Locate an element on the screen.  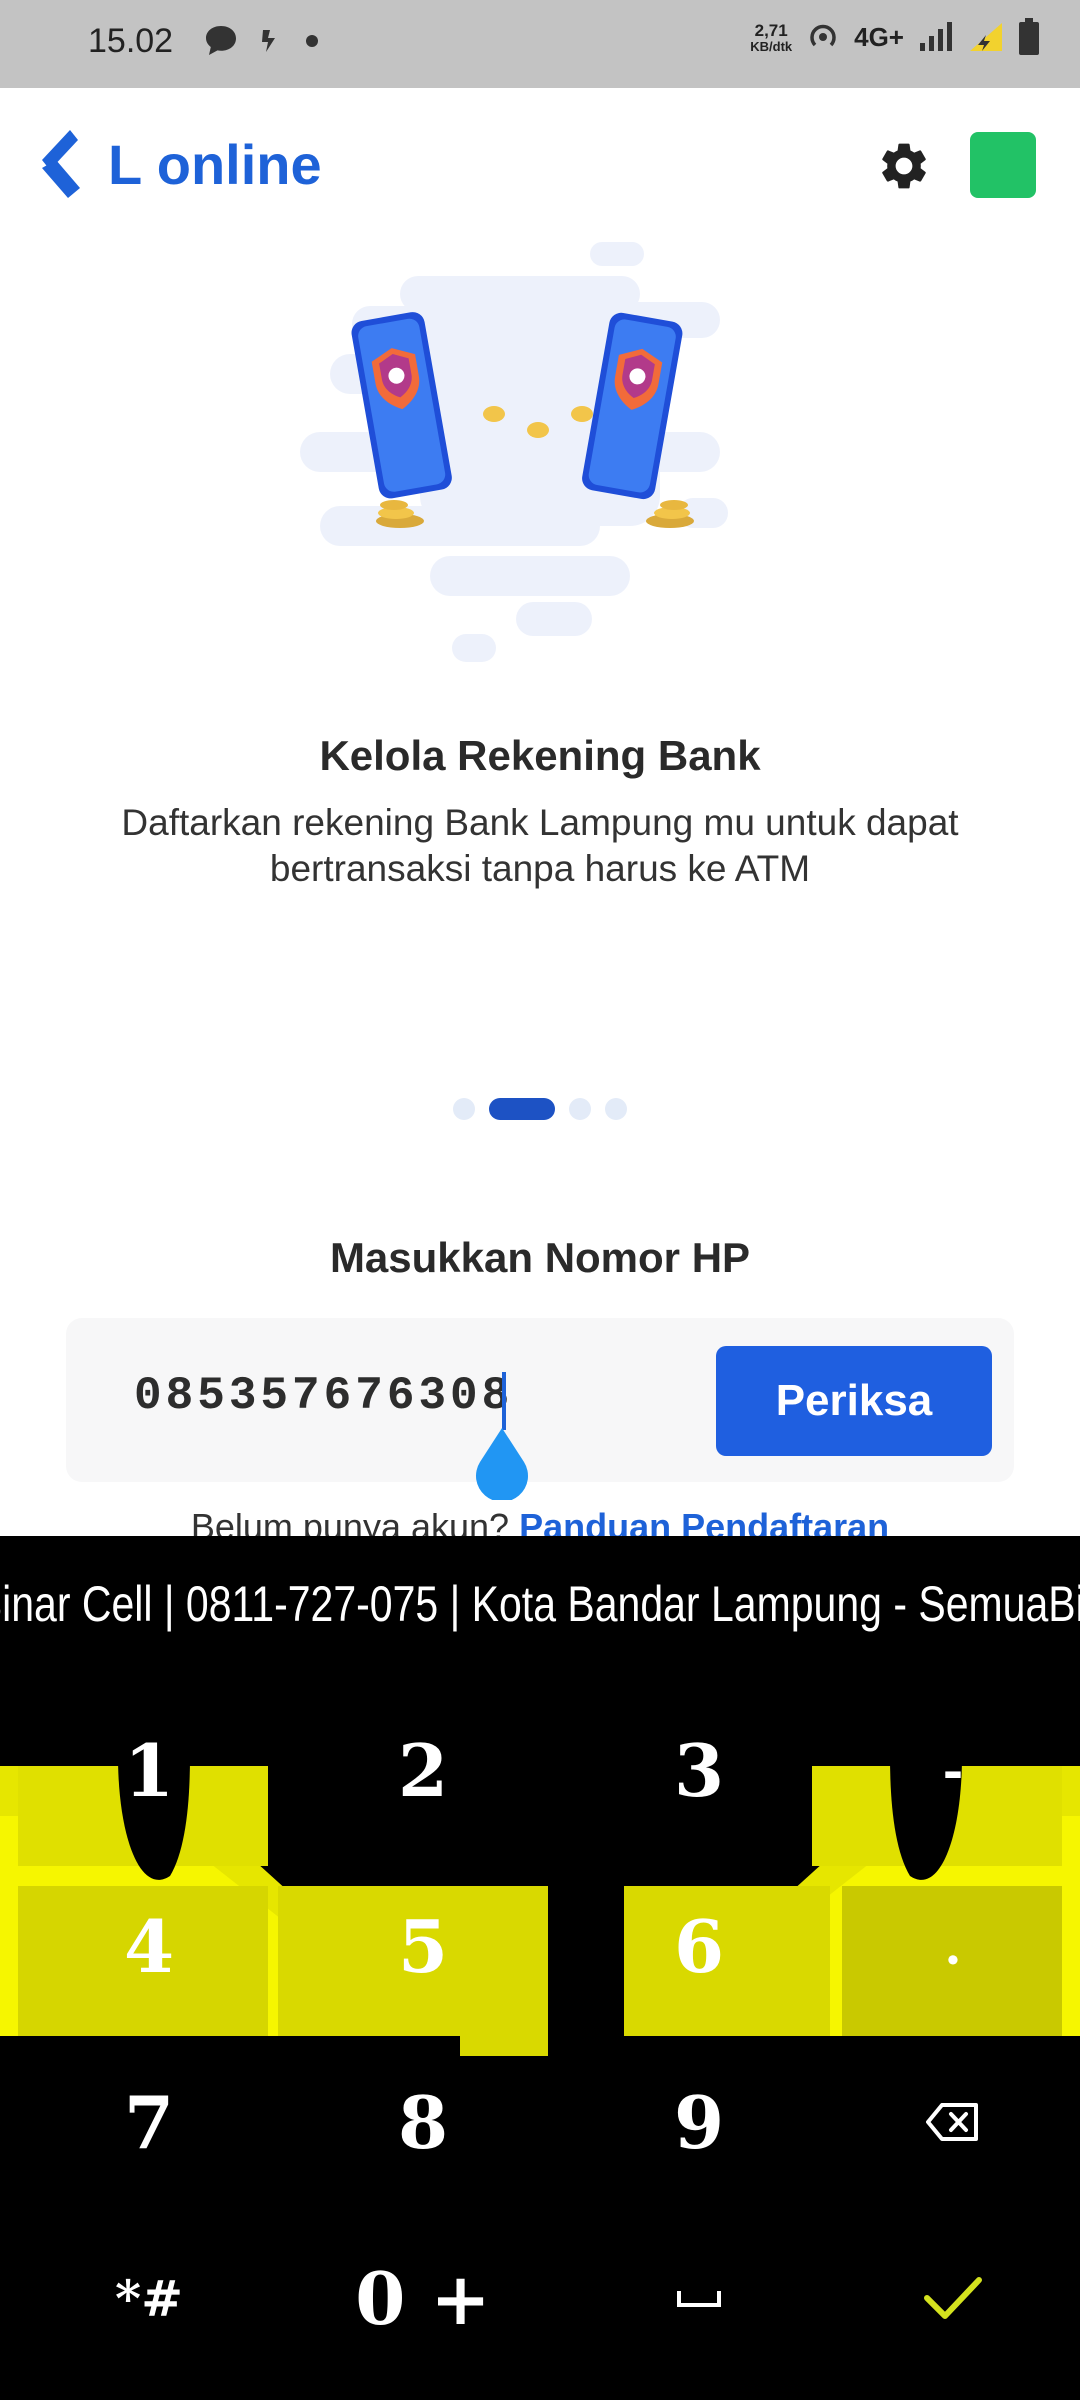
register-prompt: Belum punya akun? Panduan Pendaftaran is located at coordinates (540, 1521).